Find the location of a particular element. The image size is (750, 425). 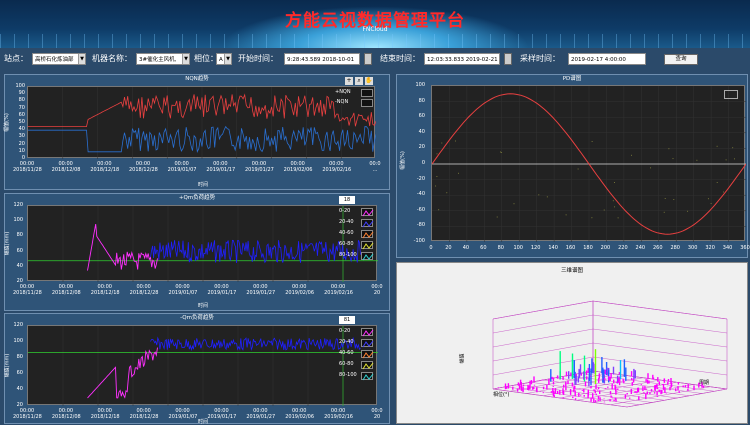

hand-icon: ✋ is located at coordinates (369, 81).